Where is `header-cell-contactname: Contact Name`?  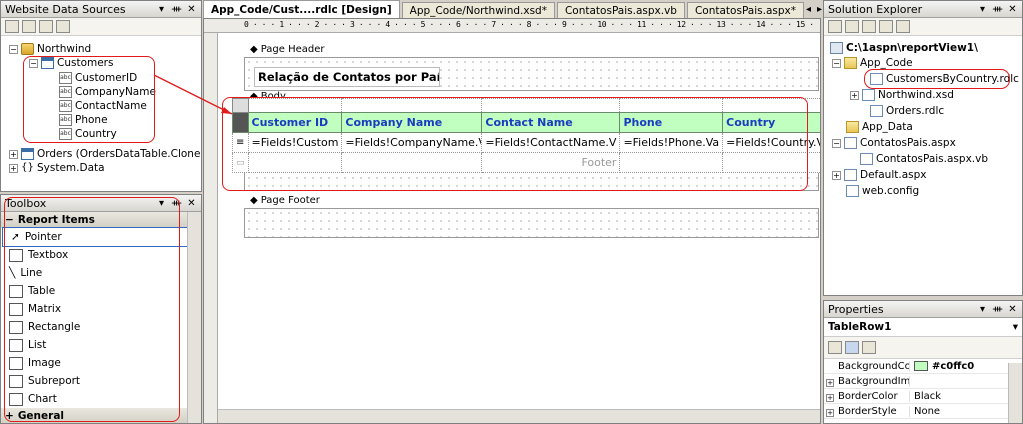 header-cell-contactname: Contact Name is located at coordinates (551, 122).